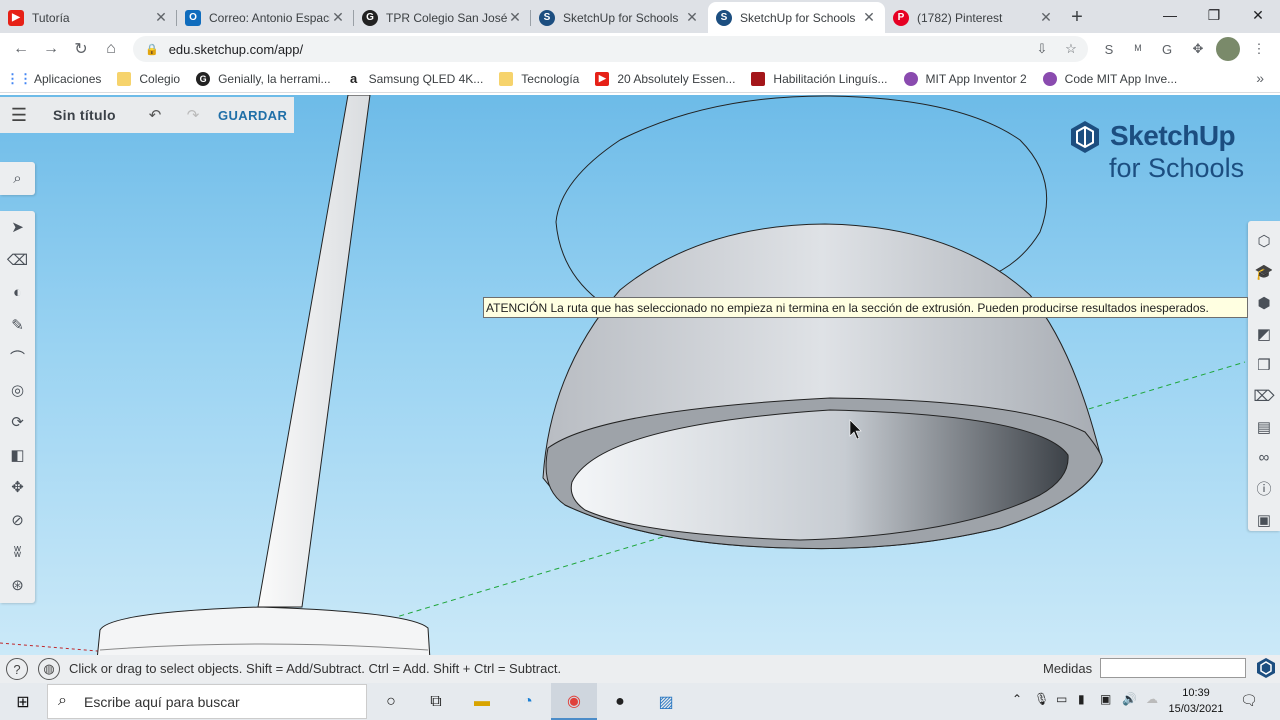  Describe the element at coordinates (265, 17) in the screenshot. I see `tab-correo: O Correo: Antonio Espacio ✕` at that location.